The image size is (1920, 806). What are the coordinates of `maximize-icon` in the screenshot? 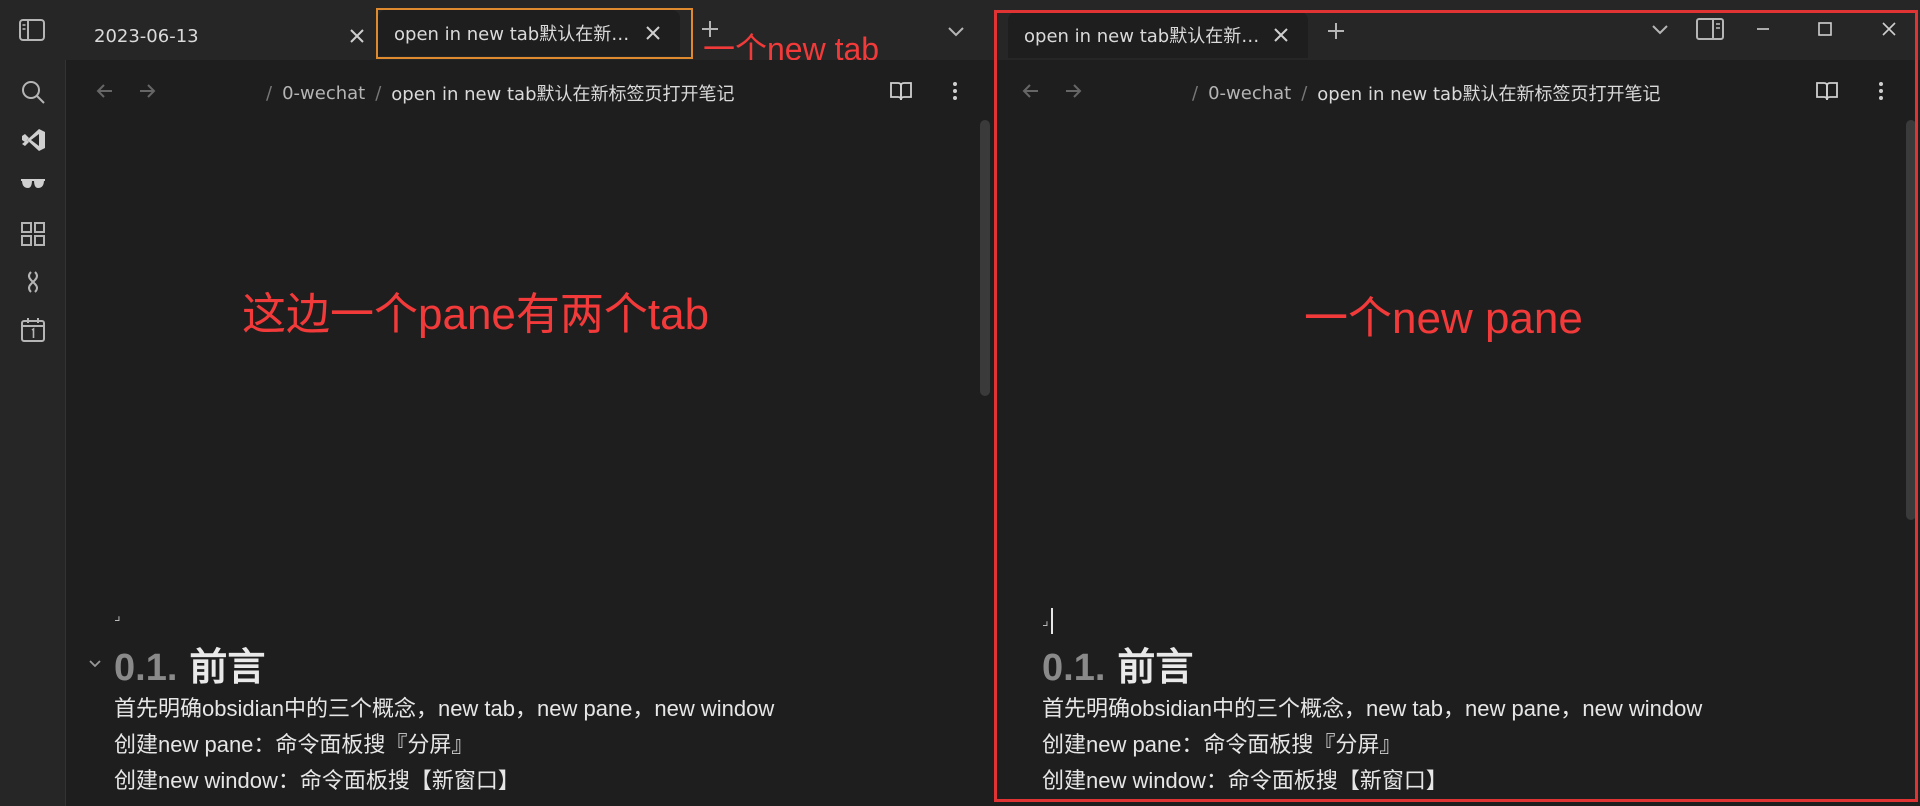 It's located at (1825, 29).